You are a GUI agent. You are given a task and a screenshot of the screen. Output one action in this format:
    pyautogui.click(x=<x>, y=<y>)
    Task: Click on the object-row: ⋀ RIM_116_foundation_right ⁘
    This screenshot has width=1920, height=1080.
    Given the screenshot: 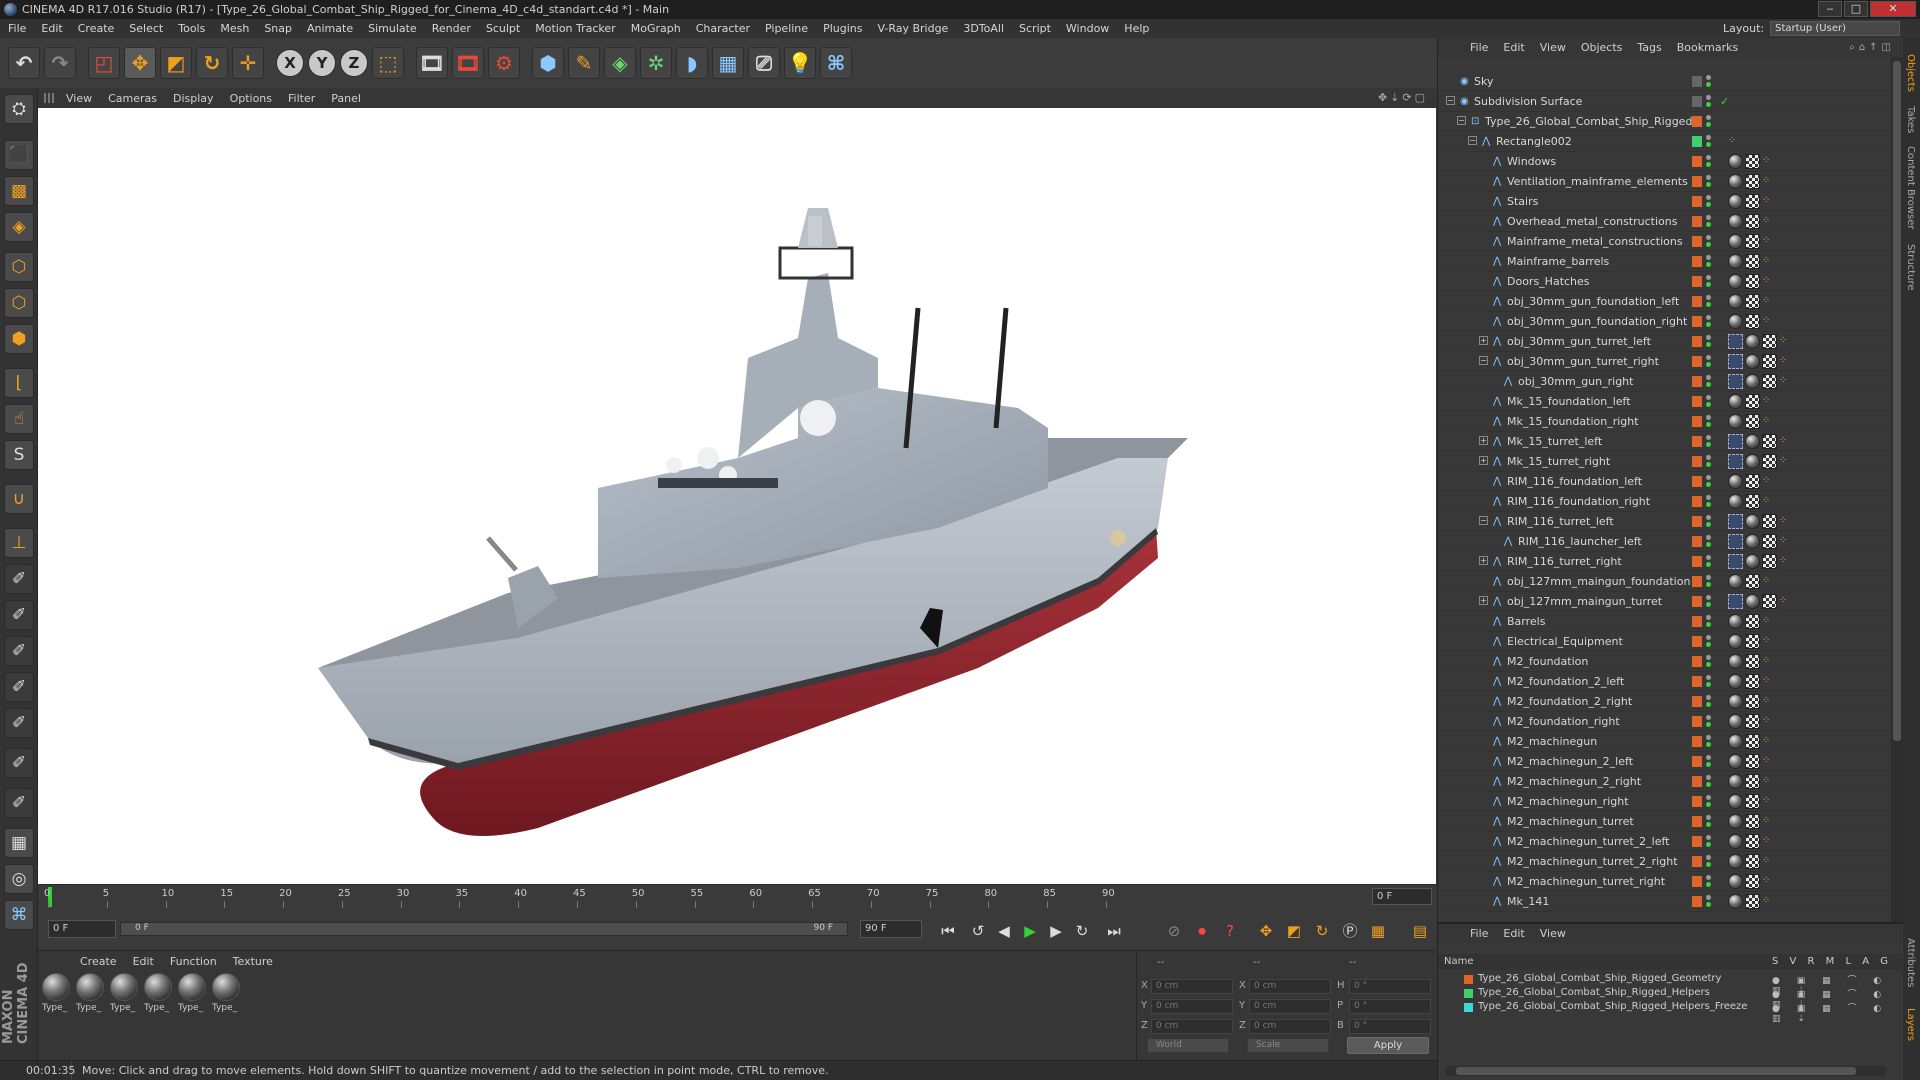 What is the action you would take?
    pyautogui.click(x=1663, y=502)
    